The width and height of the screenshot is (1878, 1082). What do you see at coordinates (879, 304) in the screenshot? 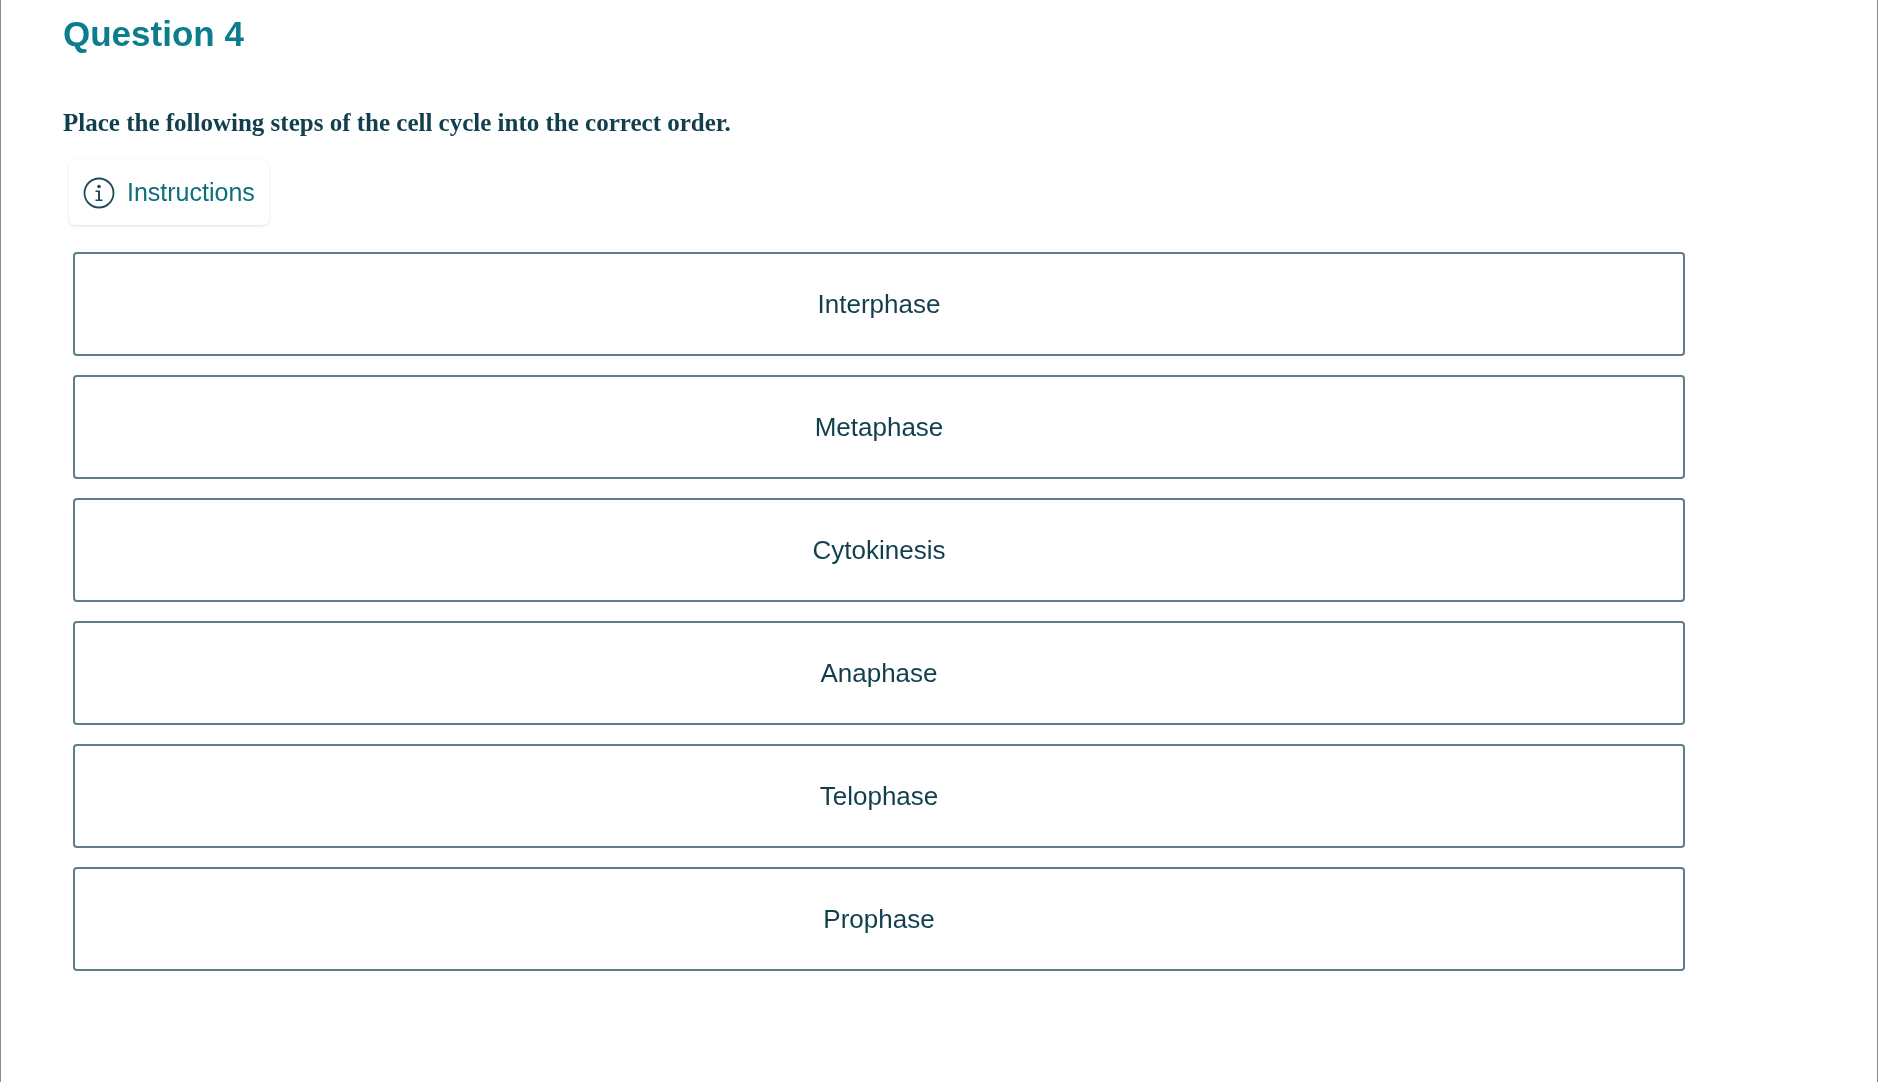
I see `sortable-item: Interphase` at bounding box center [879, 304].